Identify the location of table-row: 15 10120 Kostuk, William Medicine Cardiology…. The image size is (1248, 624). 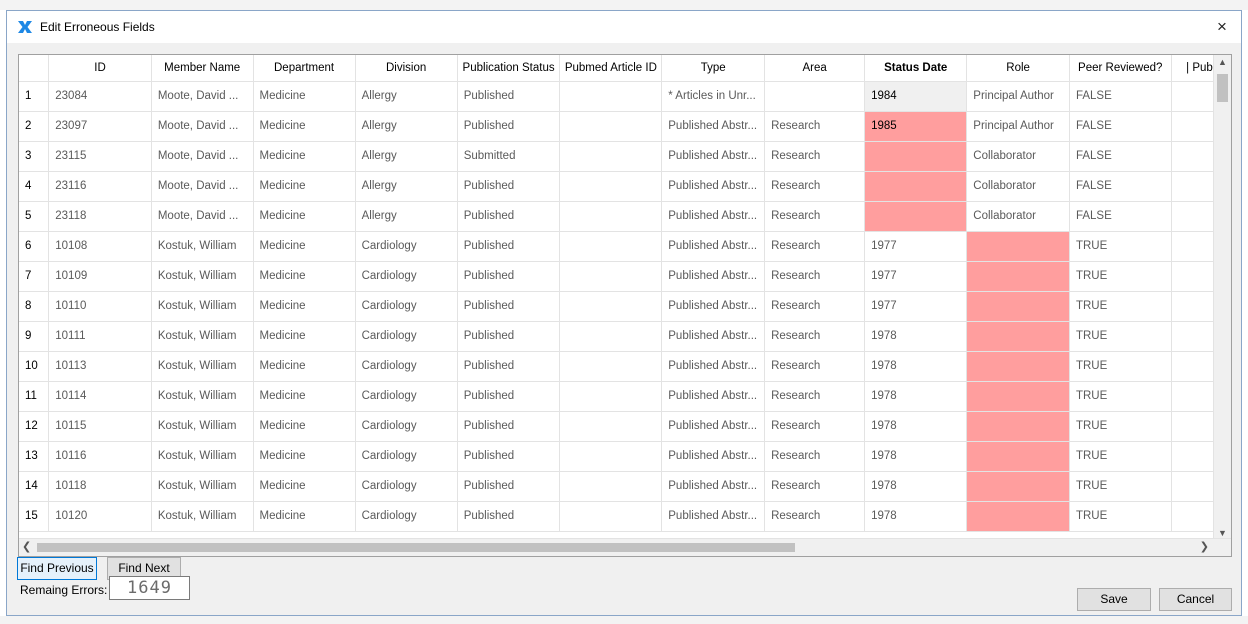
(625, 516).